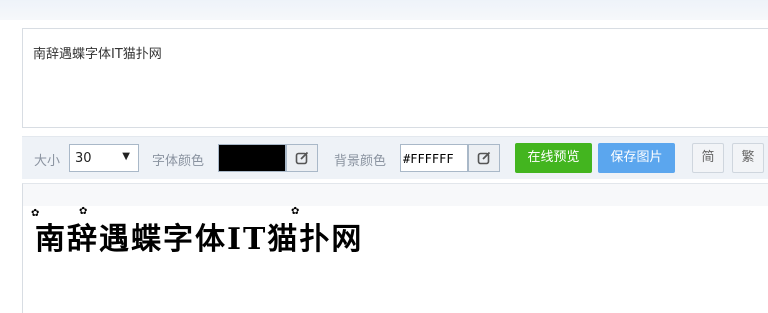  I want to click on traditional-button: 繁, so click(748, 158).